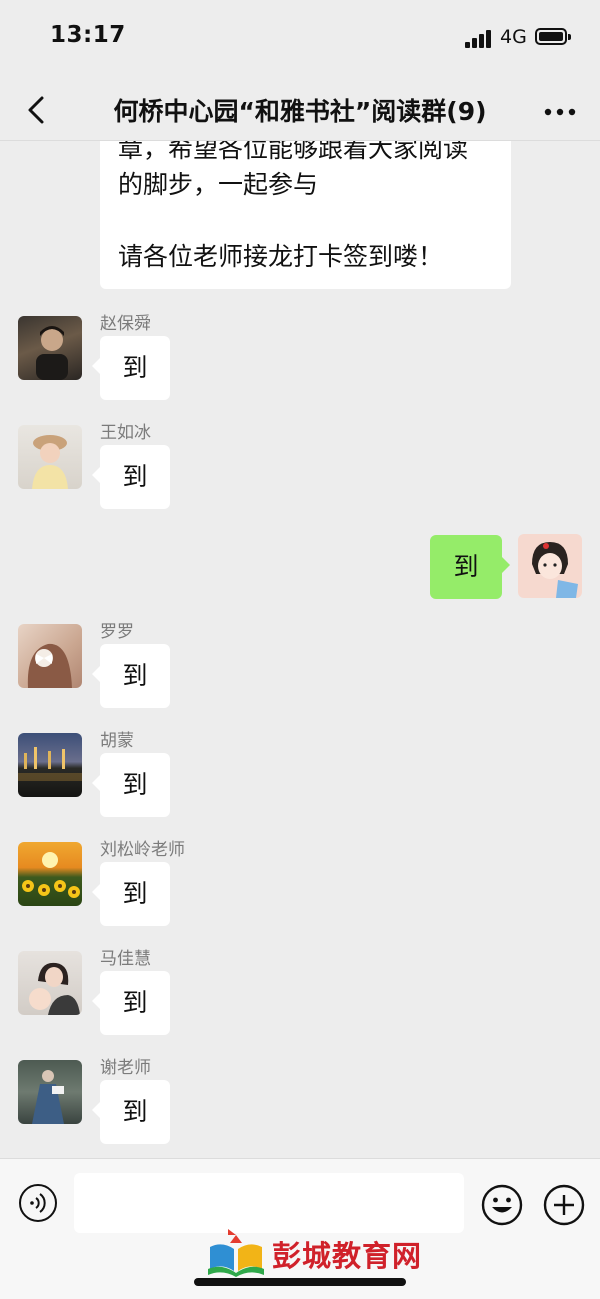  What do you see at coordinates (305, 221) in the screenshot?
I see `message-line` at bounding box center [305, 221].